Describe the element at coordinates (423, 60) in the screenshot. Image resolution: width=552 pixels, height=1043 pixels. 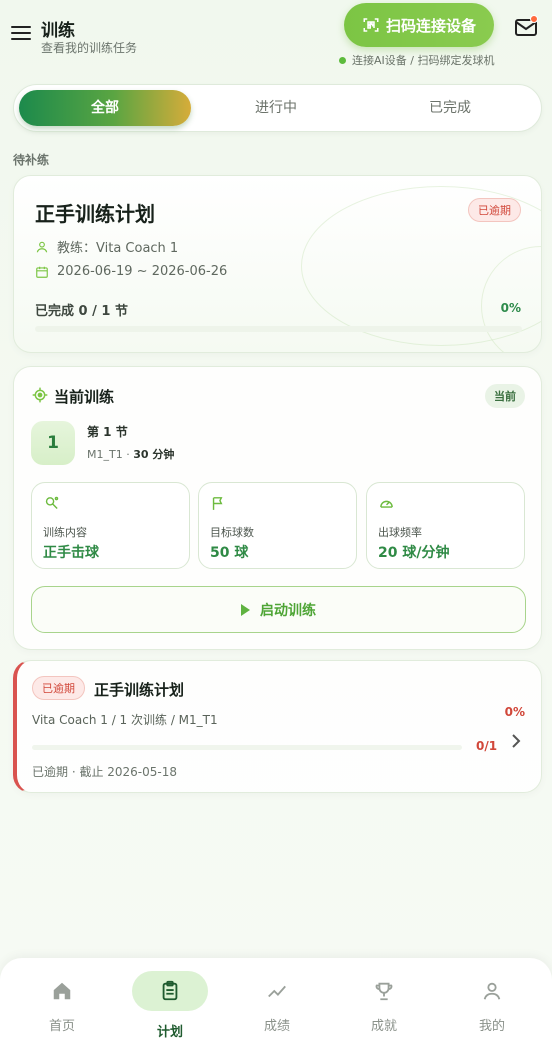
I see `device-status-text: 连接AI设备 / 扫码绑定发球机` at that location.